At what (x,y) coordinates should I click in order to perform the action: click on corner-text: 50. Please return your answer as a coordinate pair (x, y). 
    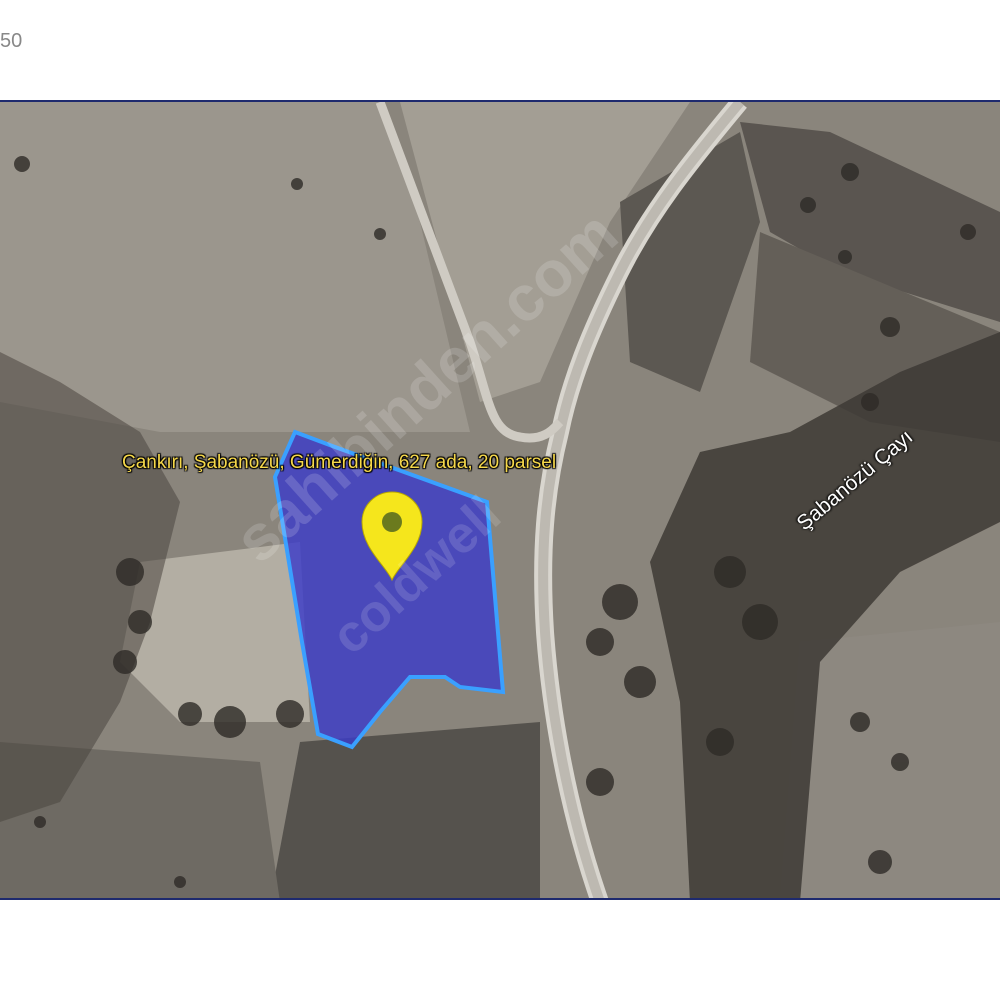
    Looking at the image, I should click on (11, 41).